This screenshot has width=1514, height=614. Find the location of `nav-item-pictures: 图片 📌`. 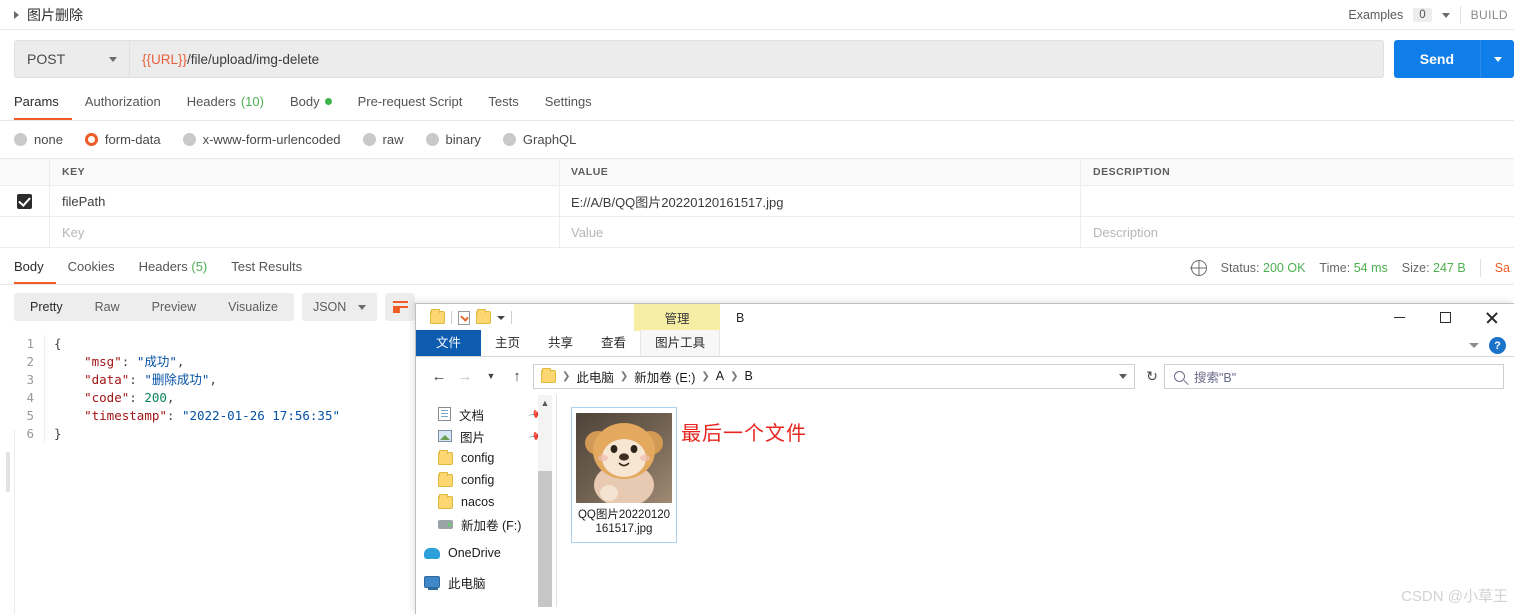

nav-item-pictures: 图片 📌 is located at coordinates (486, 436).